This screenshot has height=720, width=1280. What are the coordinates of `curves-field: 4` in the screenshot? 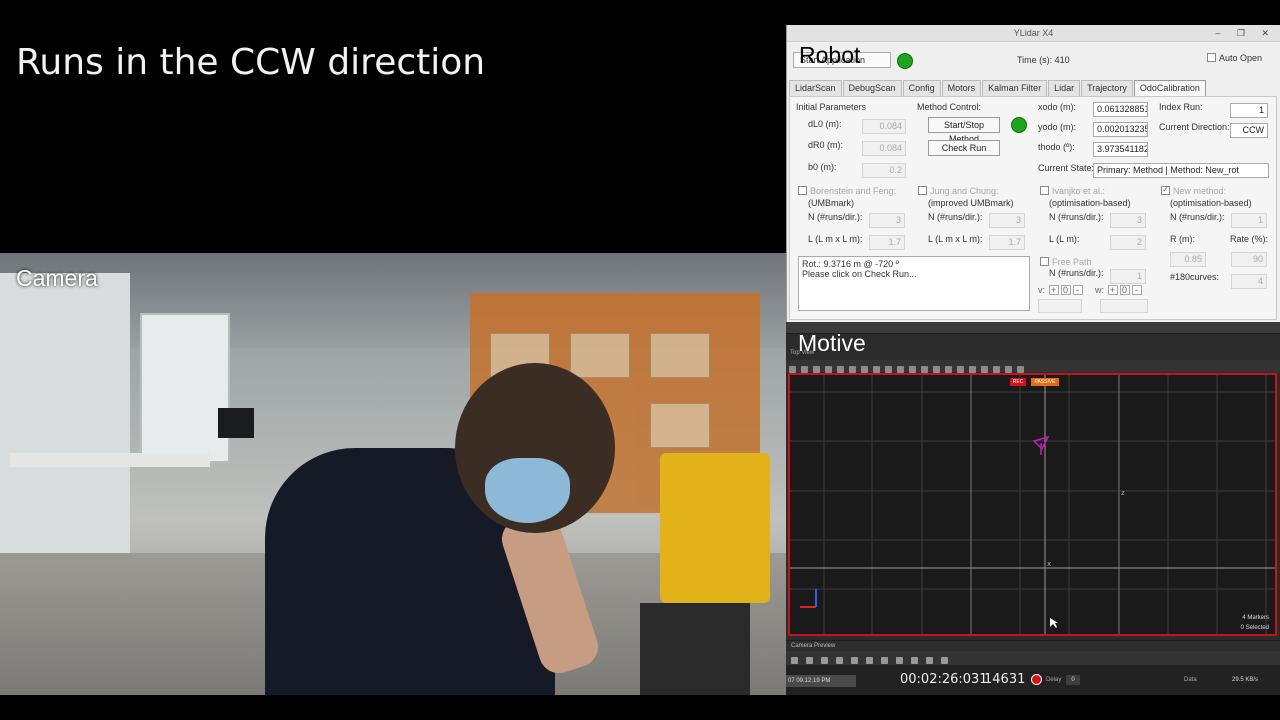 It's located at (1249, 281).